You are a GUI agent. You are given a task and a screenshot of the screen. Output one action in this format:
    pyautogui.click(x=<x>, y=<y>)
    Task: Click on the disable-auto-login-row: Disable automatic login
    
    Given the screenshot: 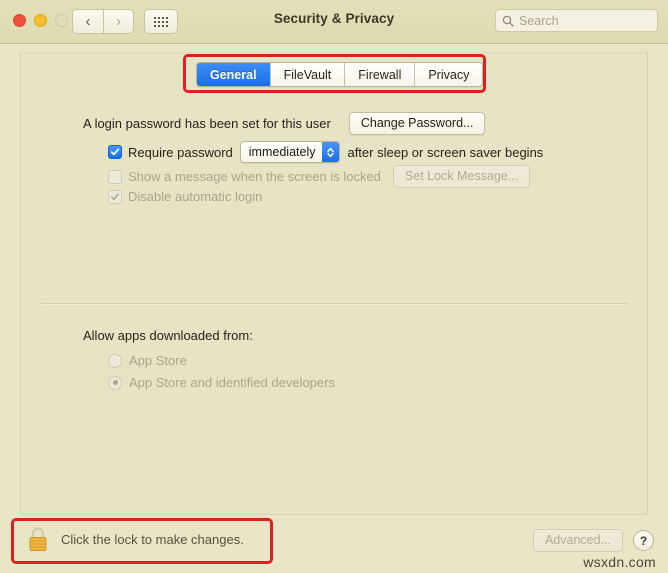 What is the action you would take?
    pyautogui.click(x=185, y=196)
    